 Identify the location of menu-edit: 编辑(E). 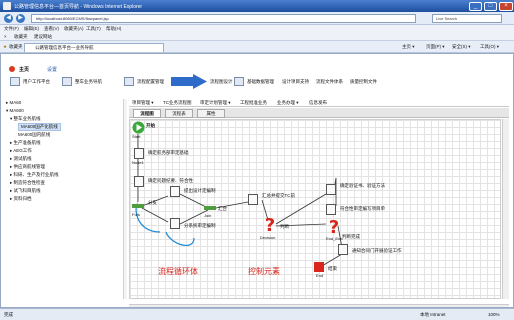
(31, 29).